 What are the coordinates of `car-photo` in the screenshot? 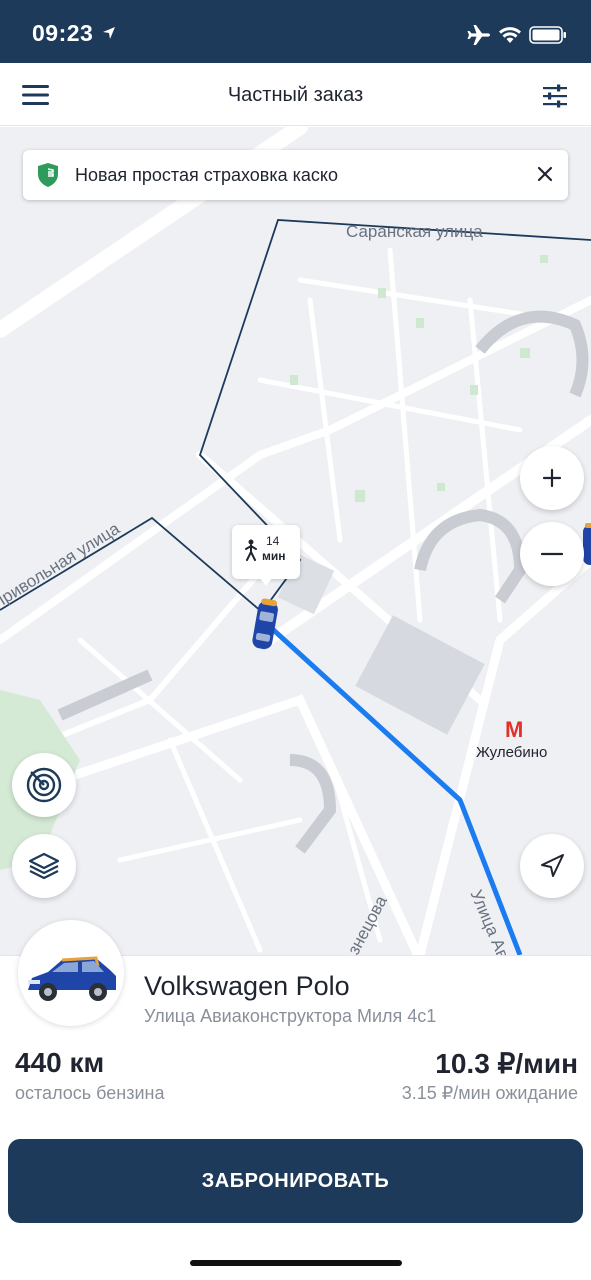 It's located at (71, 973).